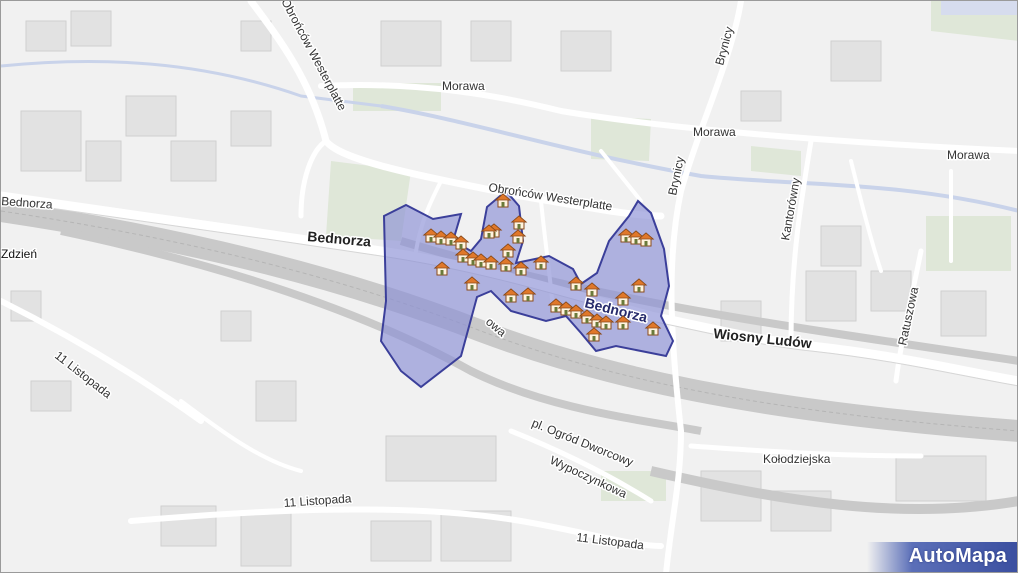 The height and width of the screenshot is (573, 1018). I want to click on street-label-morawa-2: Morawa, so click(714, 132).